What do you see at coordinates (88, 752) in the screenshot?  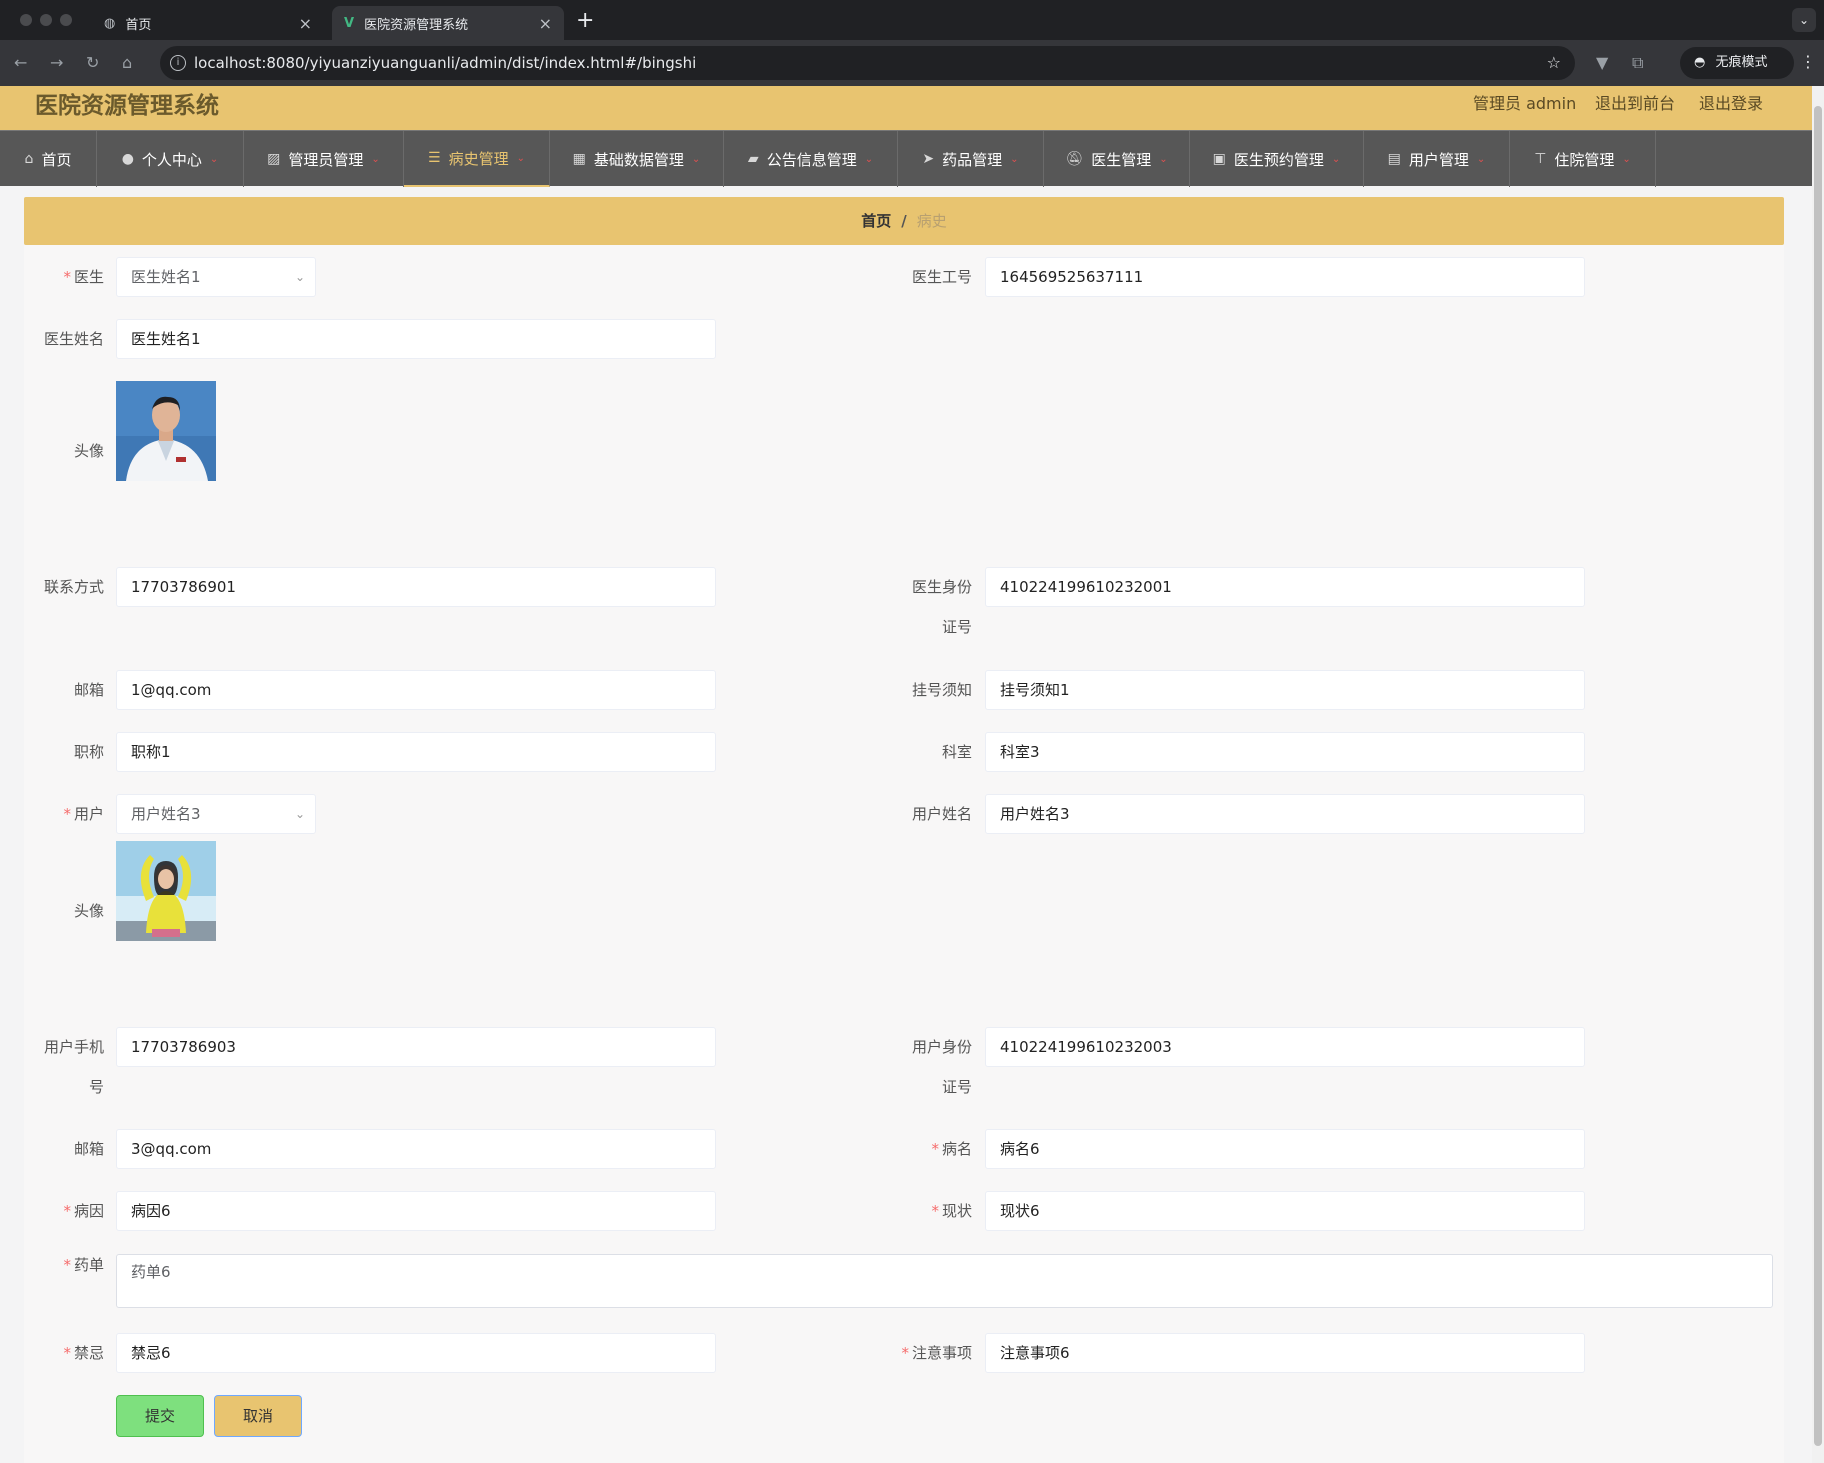 I see `title-label: 职称` at bounding box center [88, 752].